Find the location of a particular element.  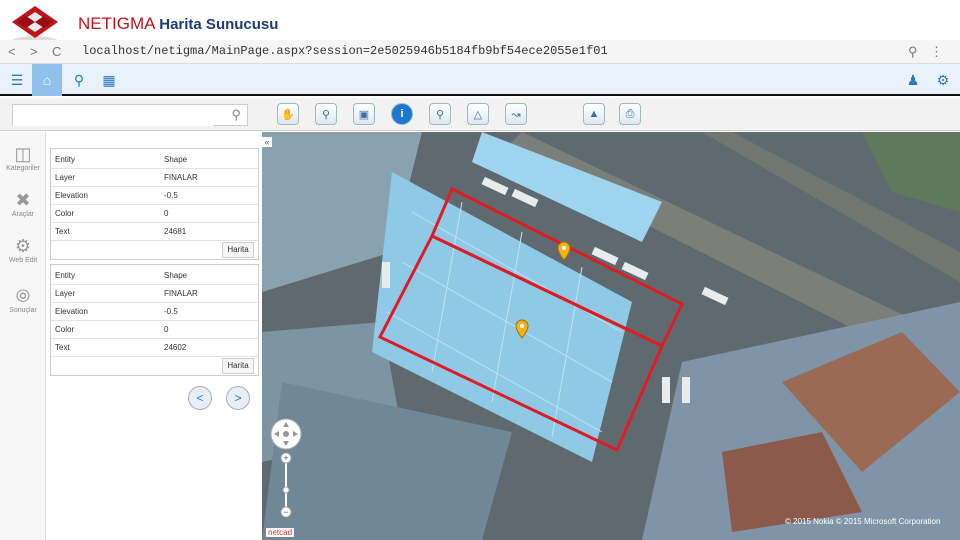

next-page-button: > is located at coordinates (238, 398).